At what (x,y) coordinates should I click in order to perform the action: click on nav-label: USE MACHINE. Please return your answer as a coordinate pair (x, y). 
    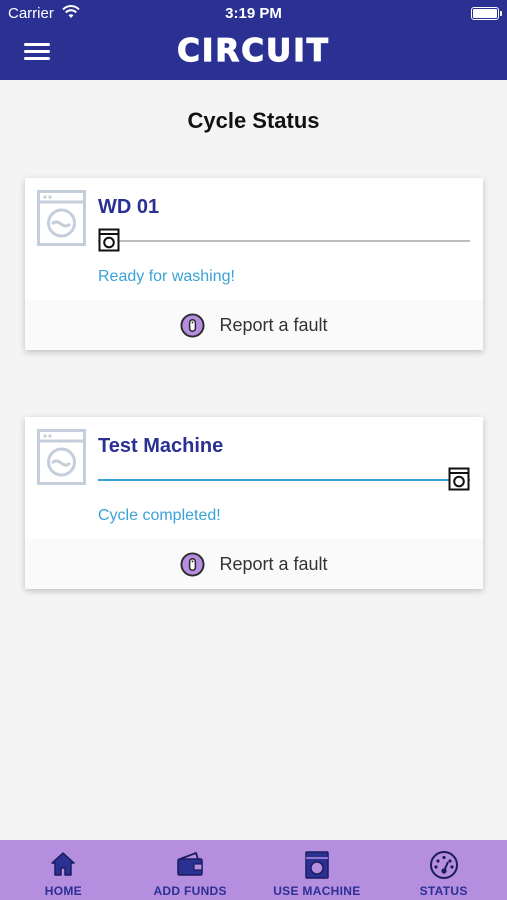
    Looking at the image, I should click on (317, 891).